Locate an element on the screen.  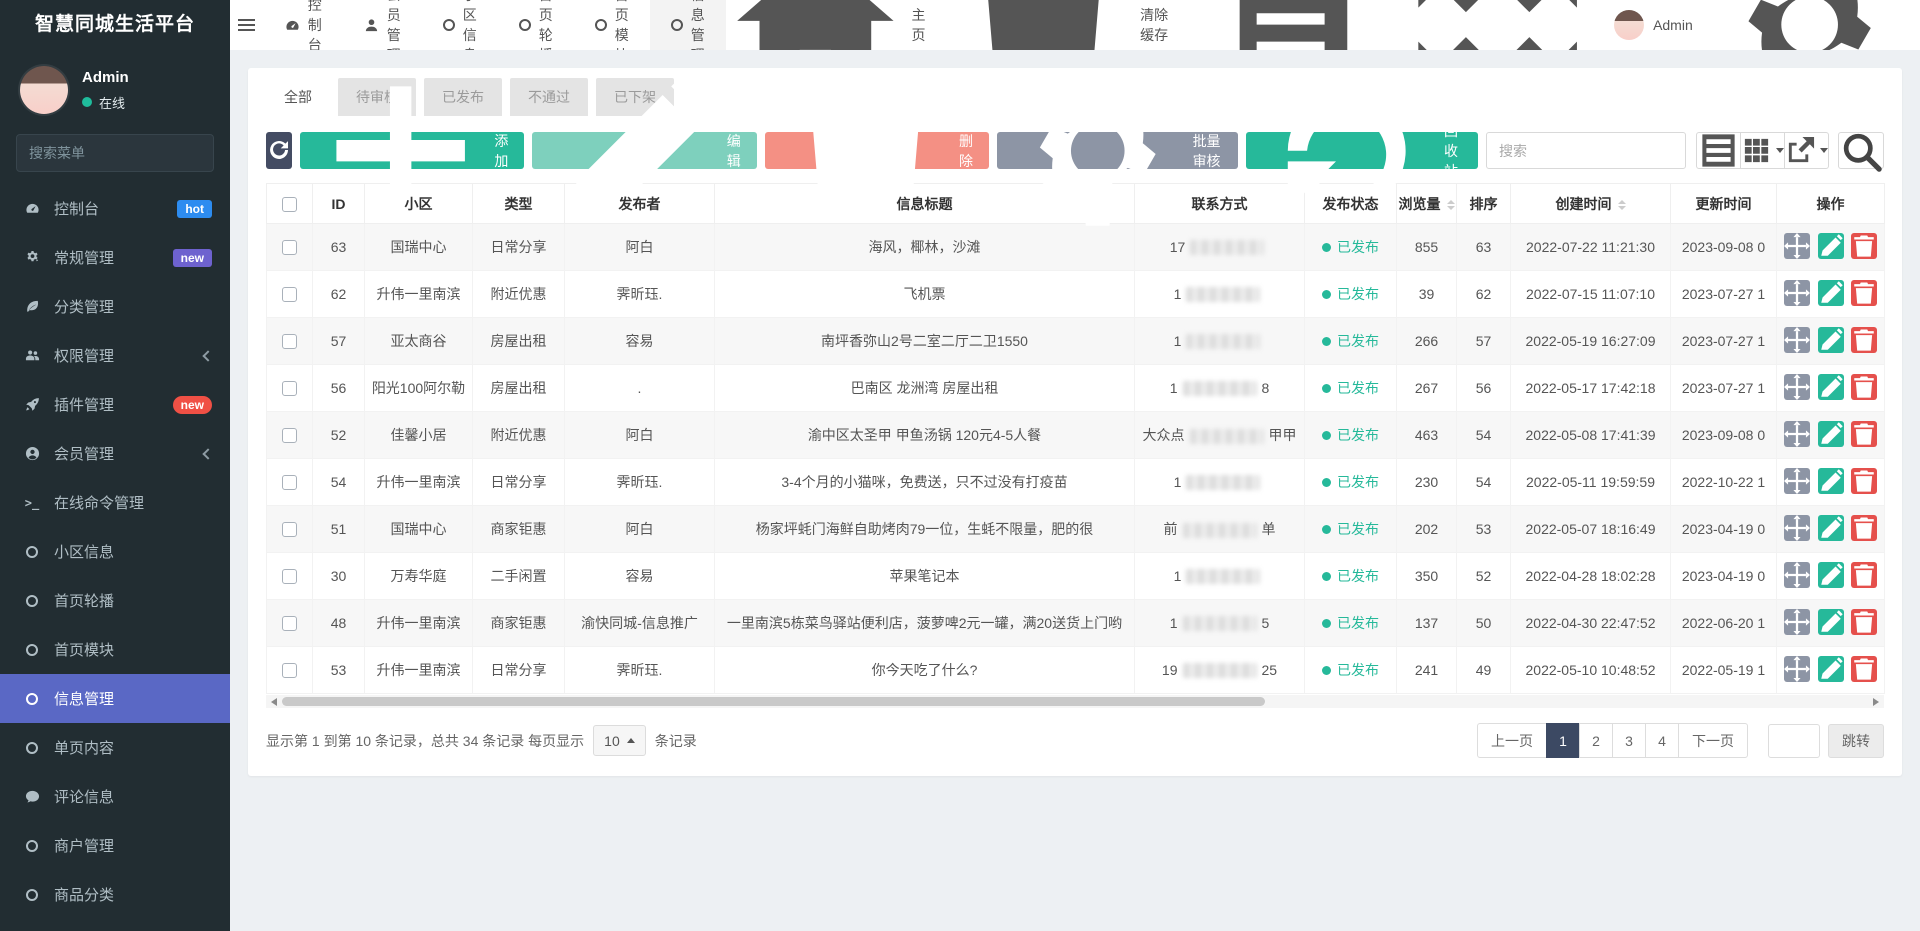
sidebar-item: 首页模块 is located at coordinates (115, 649).